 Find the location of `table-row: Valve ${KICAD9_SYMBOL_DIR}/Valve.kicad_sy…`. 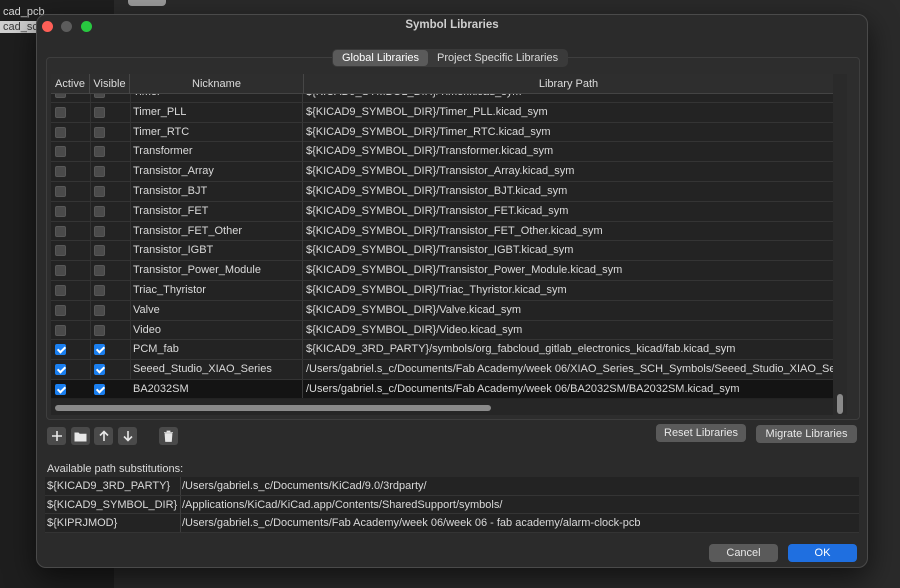

table-row: Valve ${KICAD9_SYMBOL_DIR}/Valve.kicad_sy… is located at coordinates (442, 310).